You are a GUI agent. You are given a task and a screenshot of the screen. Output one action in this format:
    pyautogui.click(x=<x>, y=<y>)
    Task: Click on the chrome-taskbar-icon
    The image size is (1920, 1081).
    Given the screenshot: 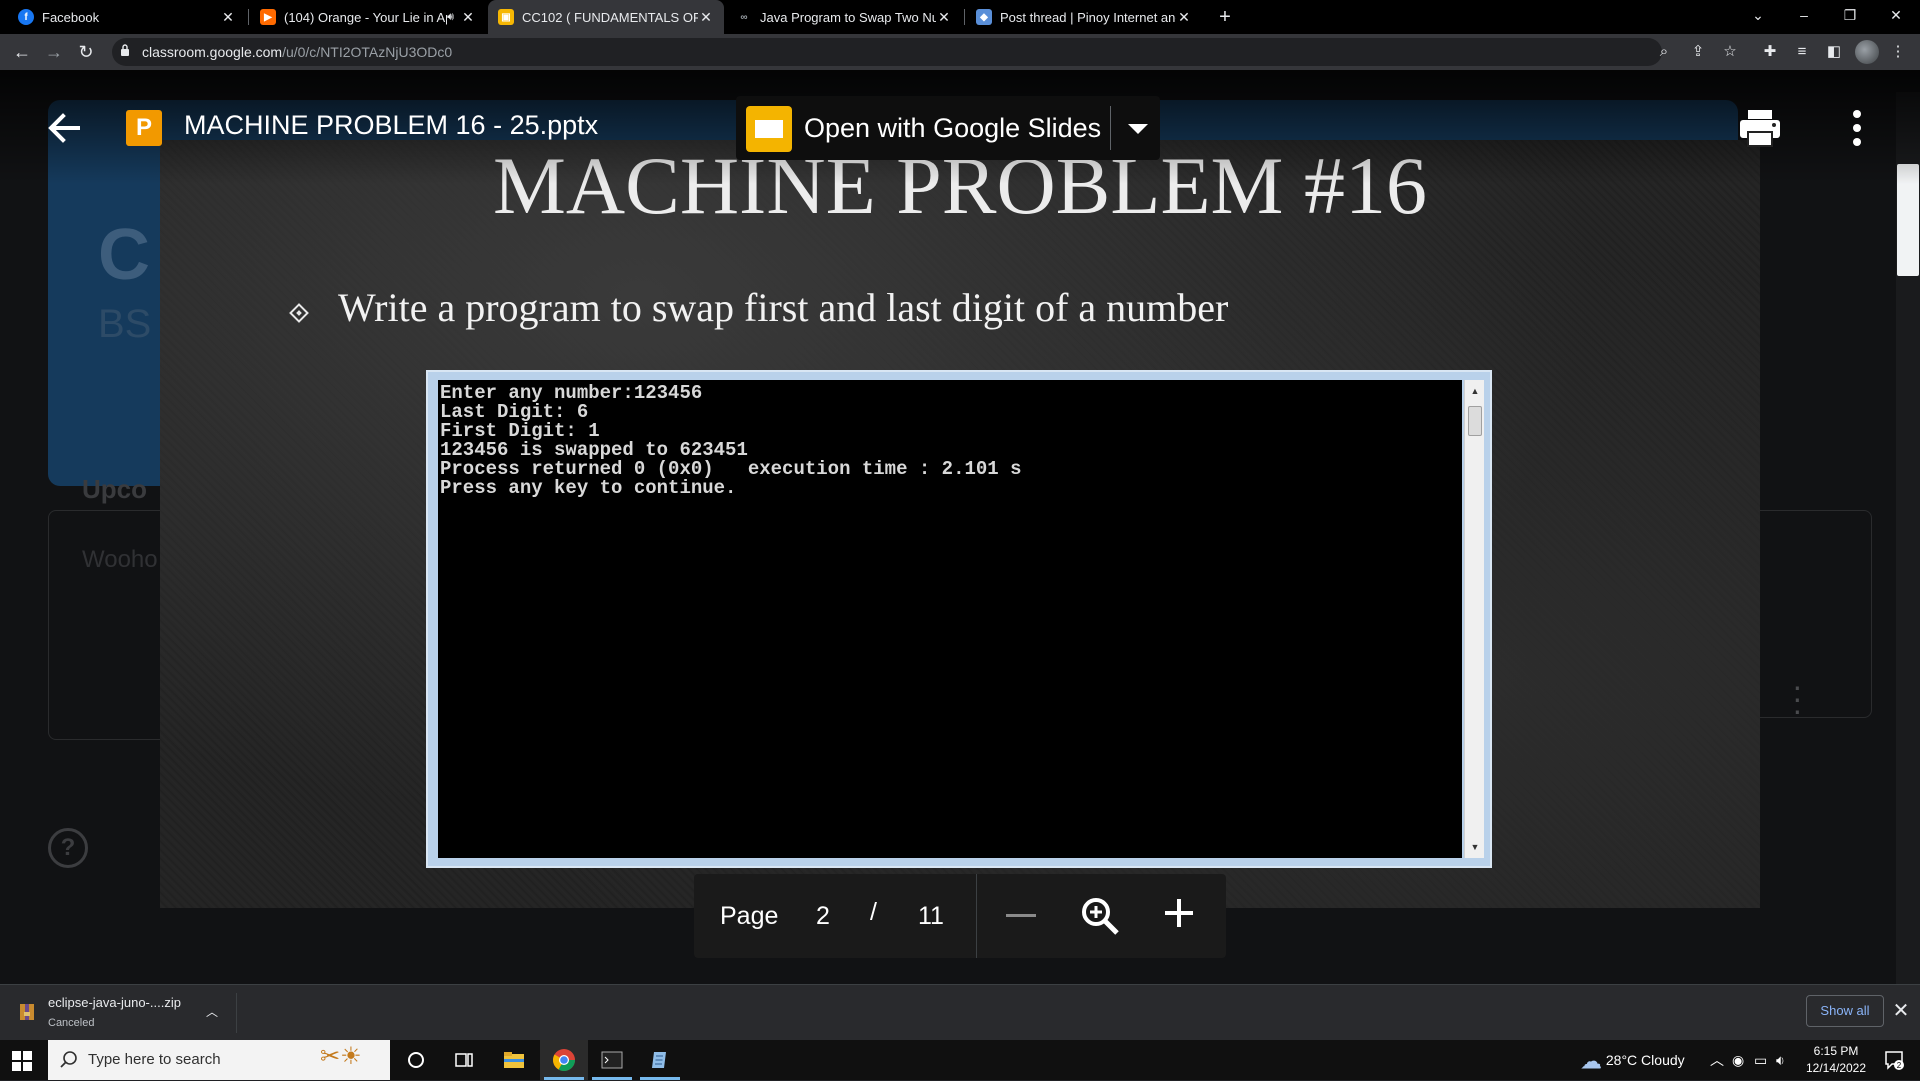 What is the action you would take?
    pyautogui.click(x=564, y=1060)
    